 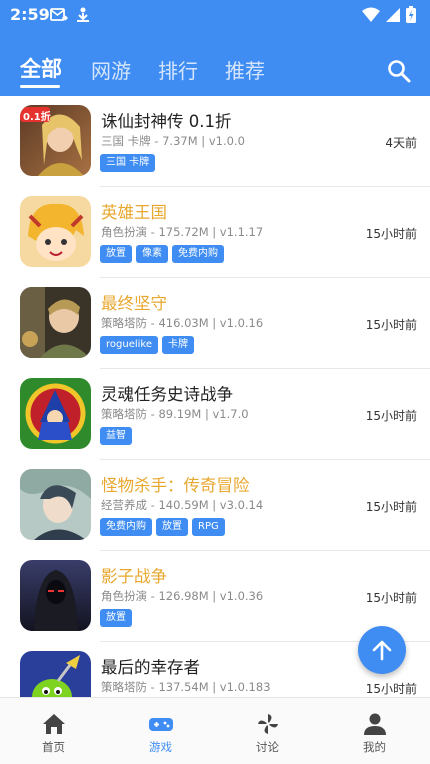 What do you see at coordinates (111, 69) in the screenshot?
I see `tab-online-games: 网游` at bounding box center [111, 69].